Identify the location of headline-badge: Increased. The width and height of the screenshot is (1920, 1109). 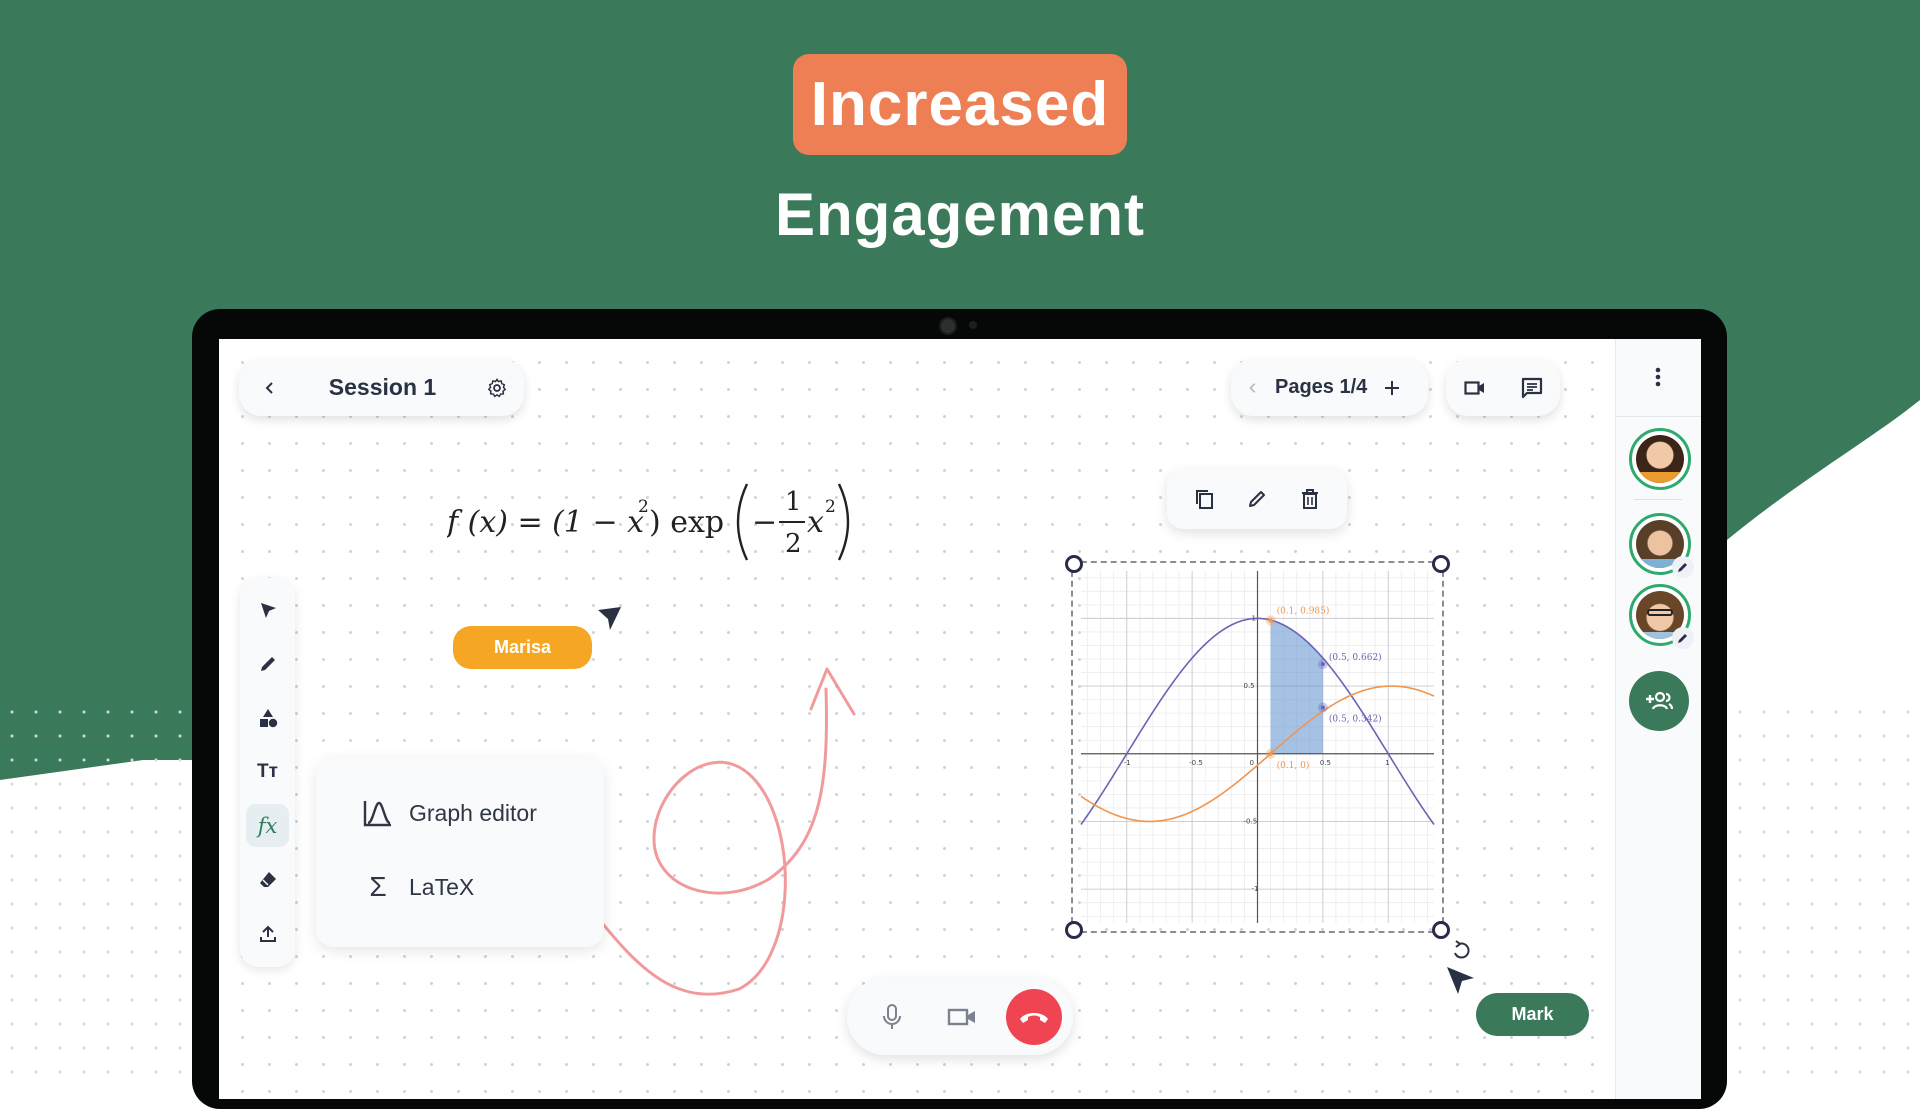
(960, 104).